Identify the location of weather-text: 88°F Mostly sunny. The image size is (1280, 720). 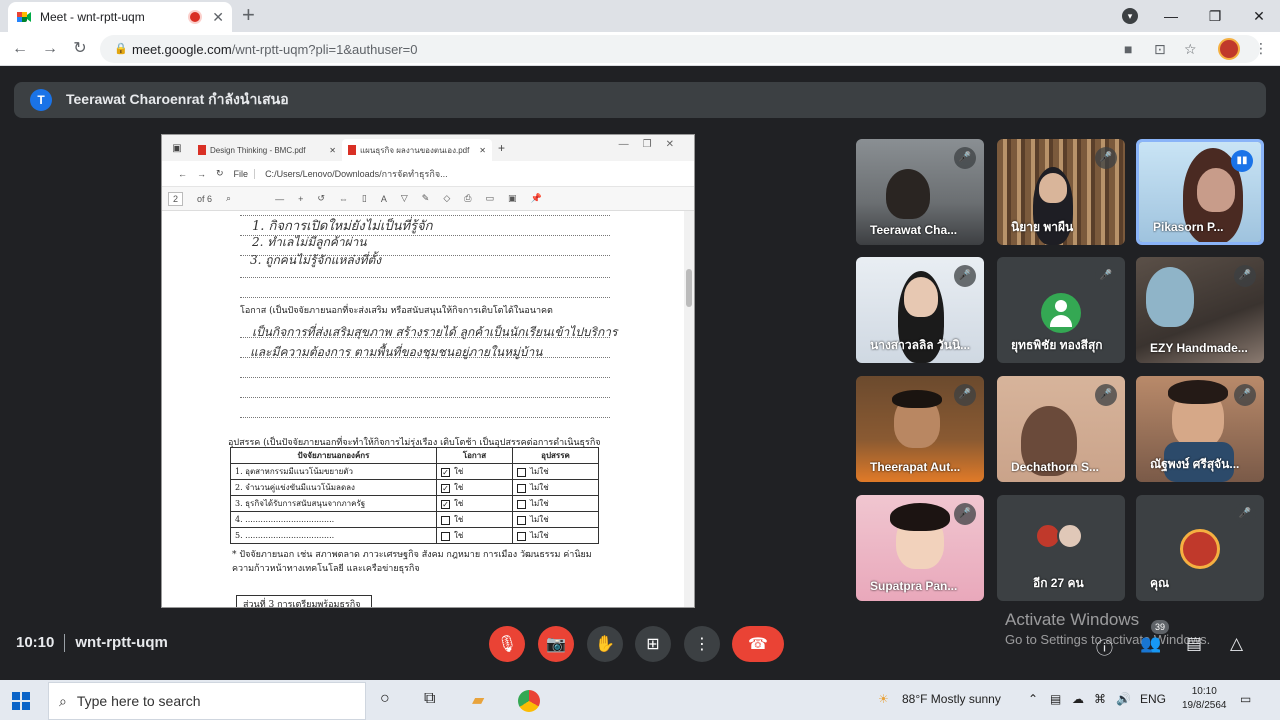
(951, 699).